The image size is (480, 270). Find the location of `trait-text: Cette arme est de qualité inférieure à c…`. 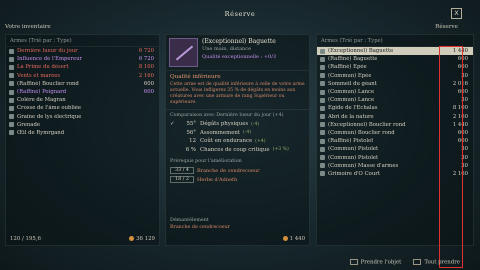

trait-text: Cette arme est de qualité inférieure à c… is located at coordinates (237, 94).